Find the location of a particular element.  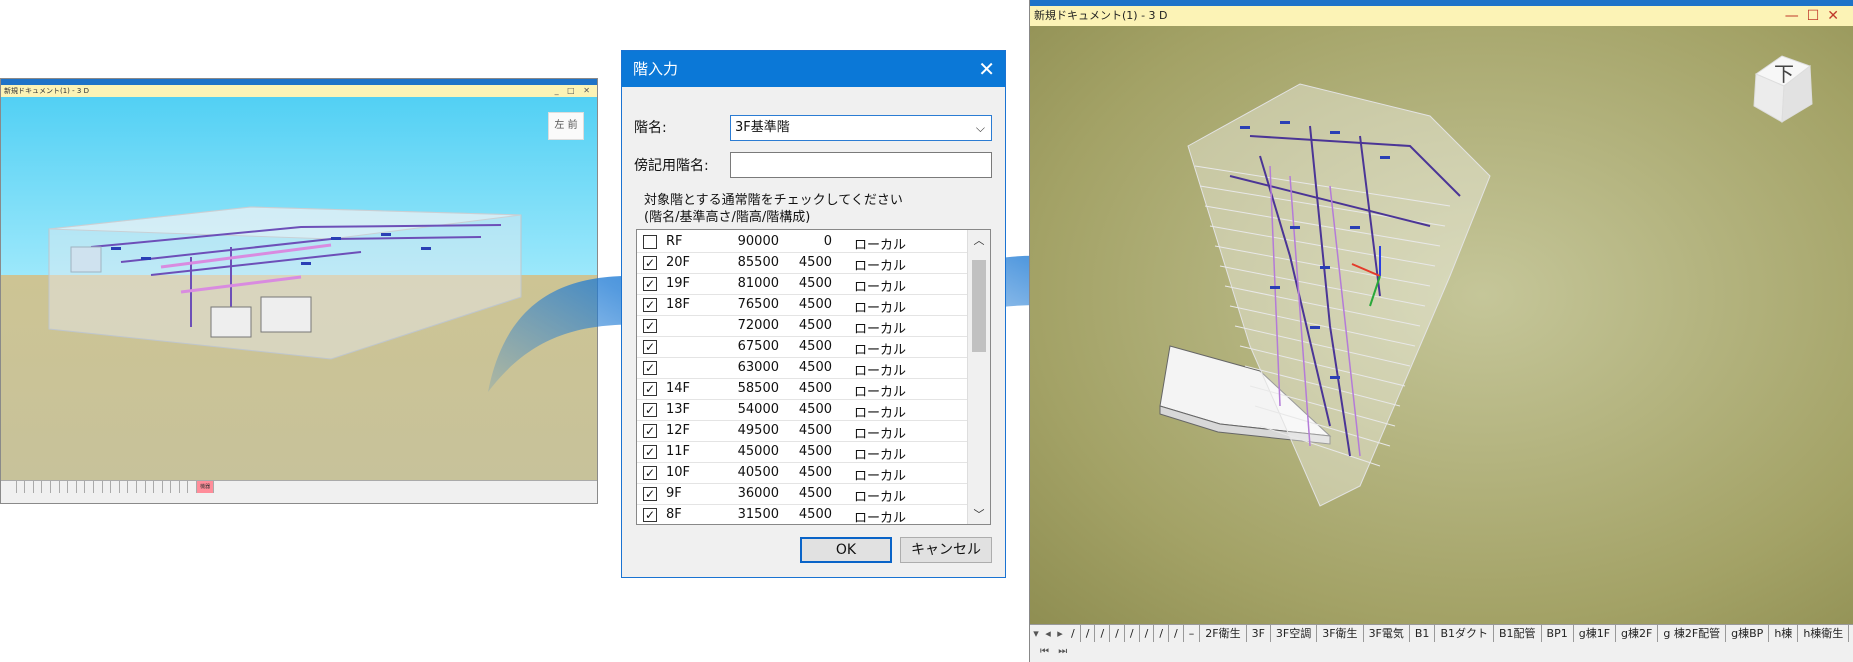

note-name-input is located at coordinates (861, 165).